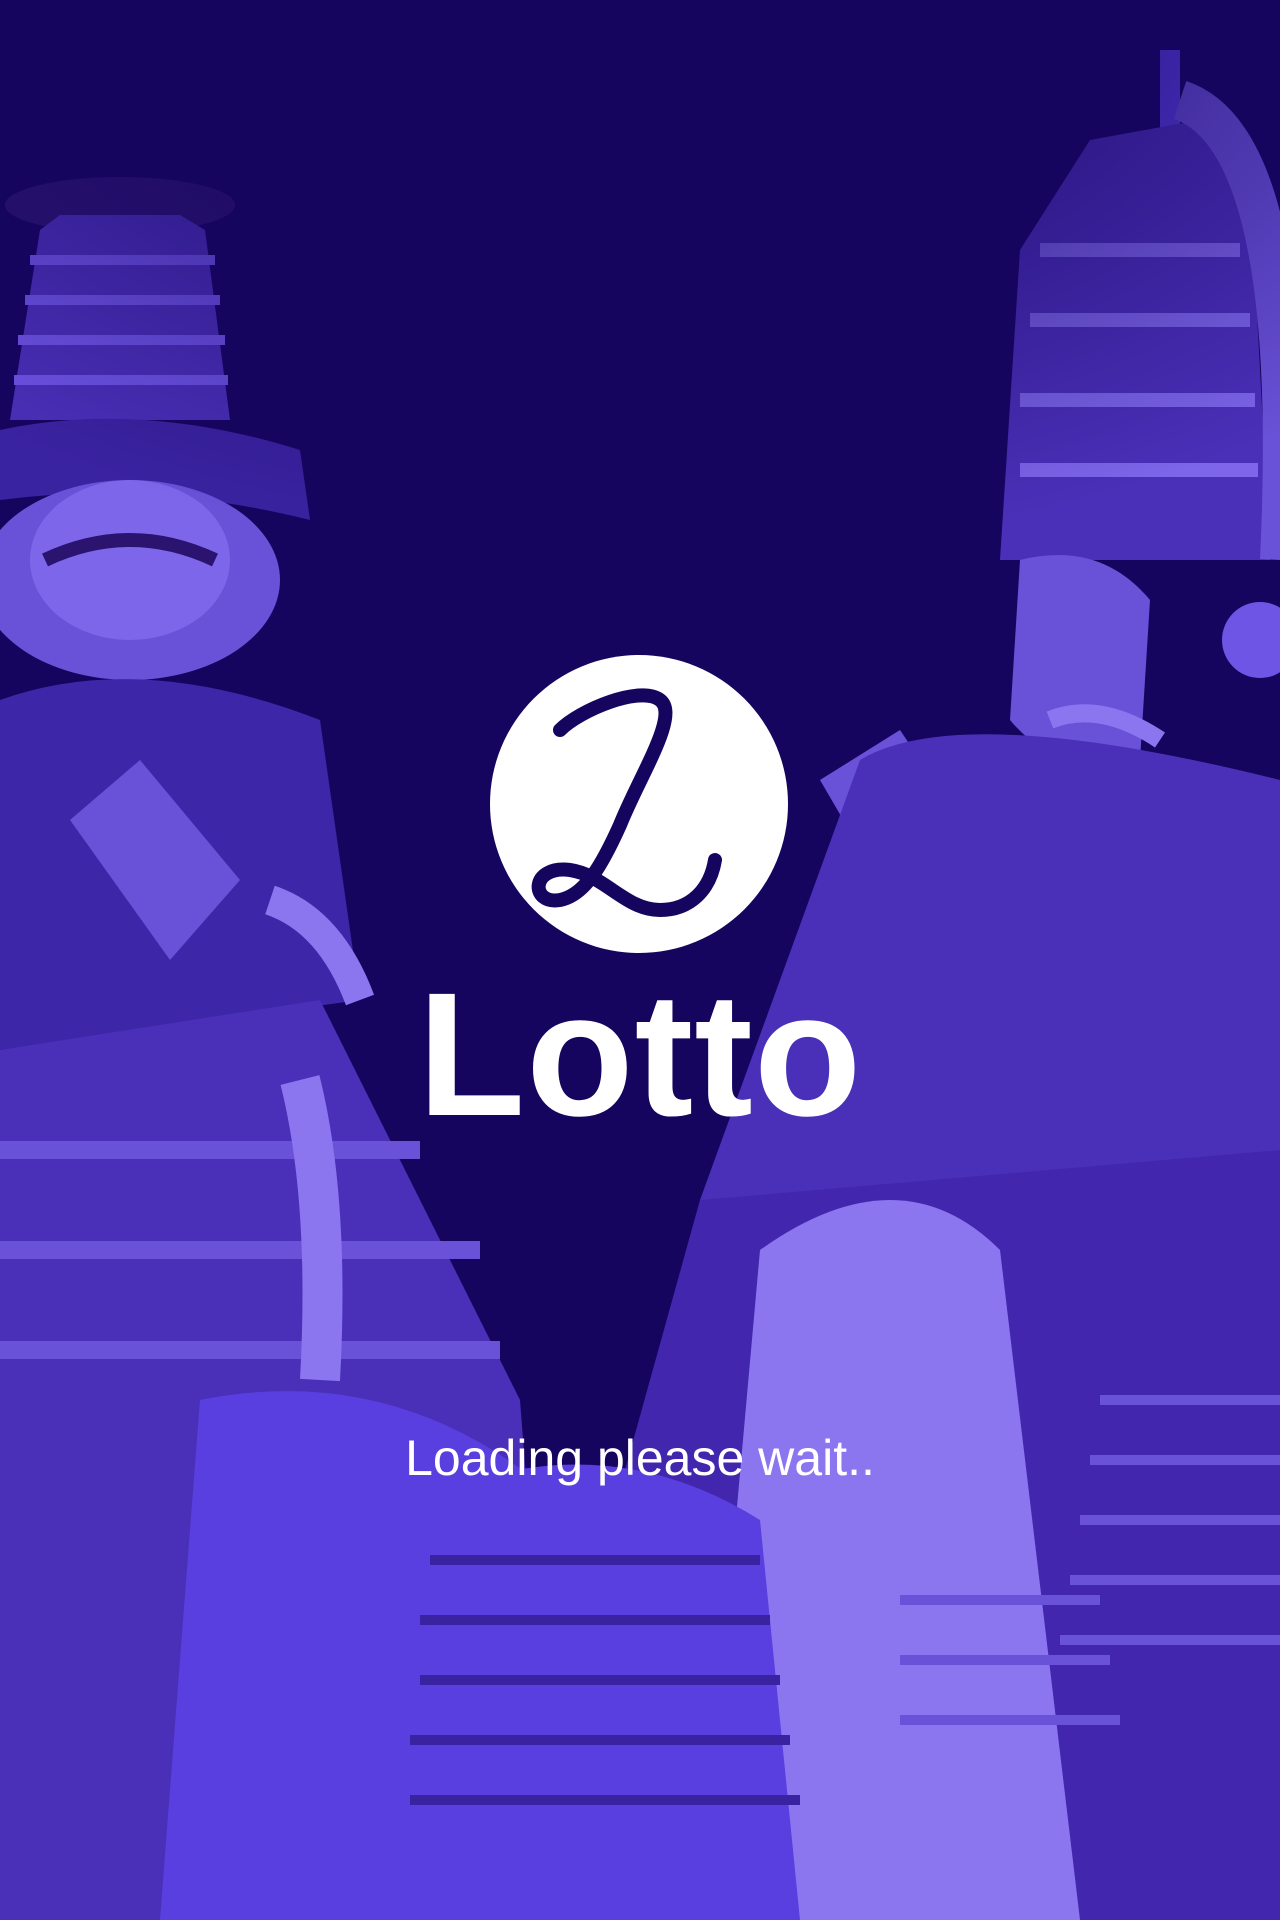  Describe the element at coordinates (626, 802) in the screenshot. I see `logo-l-icon` at that location.